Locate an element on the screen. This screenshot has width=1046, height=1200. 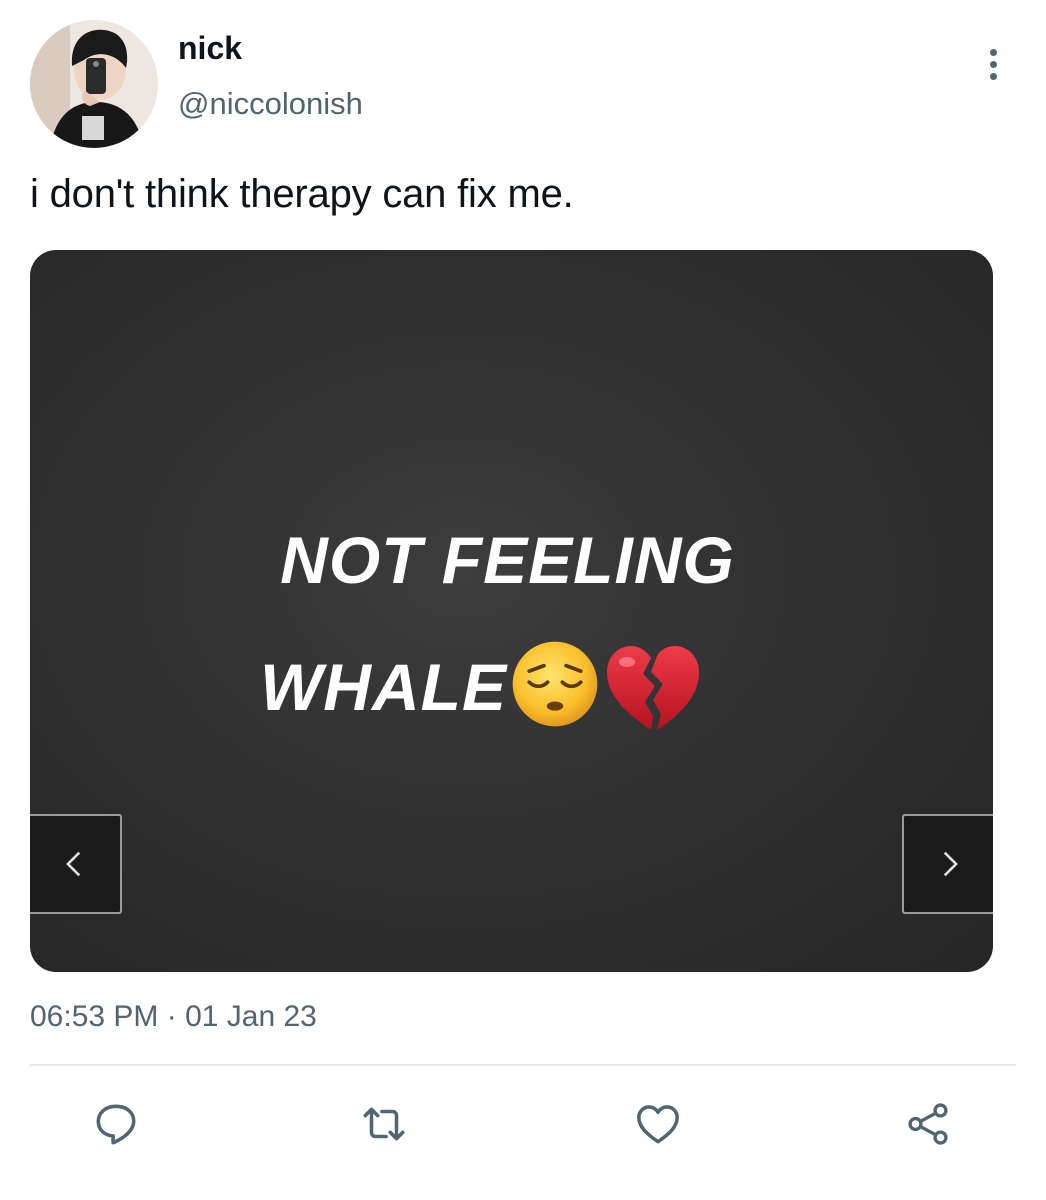
next-image-button is located at coordinates (947, 864).